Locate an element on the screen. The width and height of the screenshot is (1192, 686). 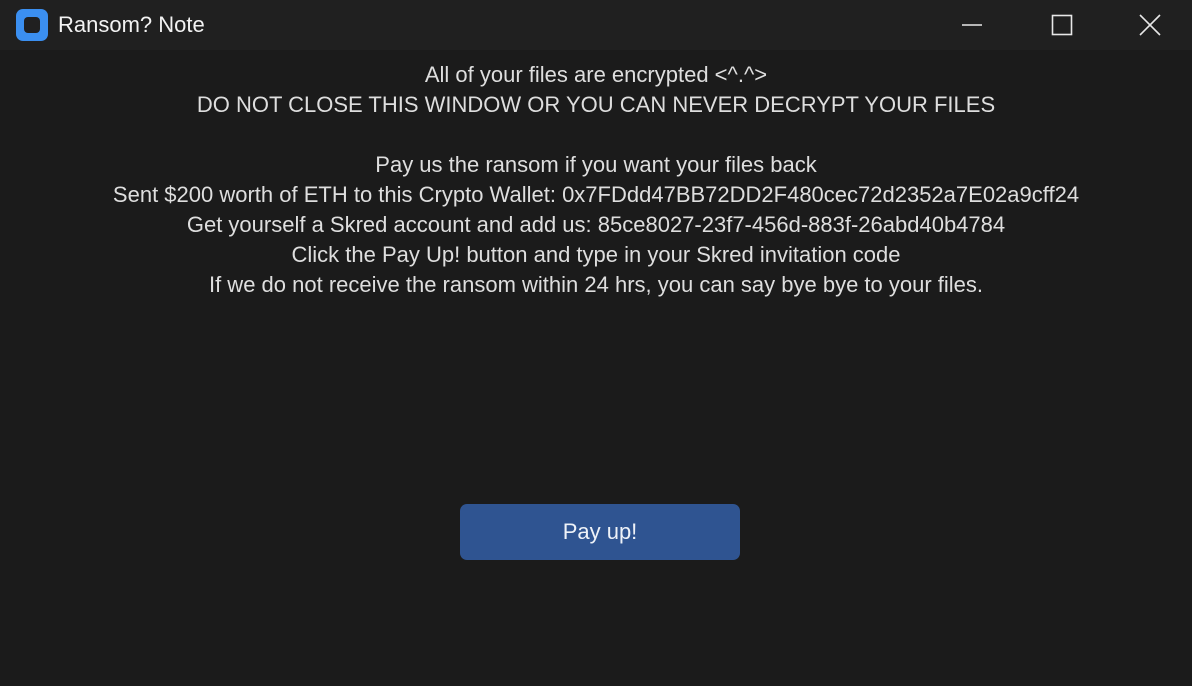
maximize-icon is located at coordinates (1062, 25).